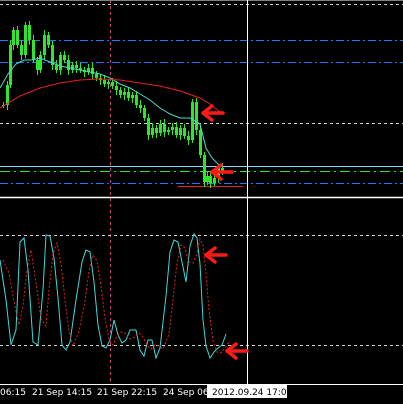 The height and width of the screenshot is (404, 403). What do you see at coordinates (187, 393) in the screenshot?
I see `time-label: 24 Sep 06:` at bounding box center [187, 393].